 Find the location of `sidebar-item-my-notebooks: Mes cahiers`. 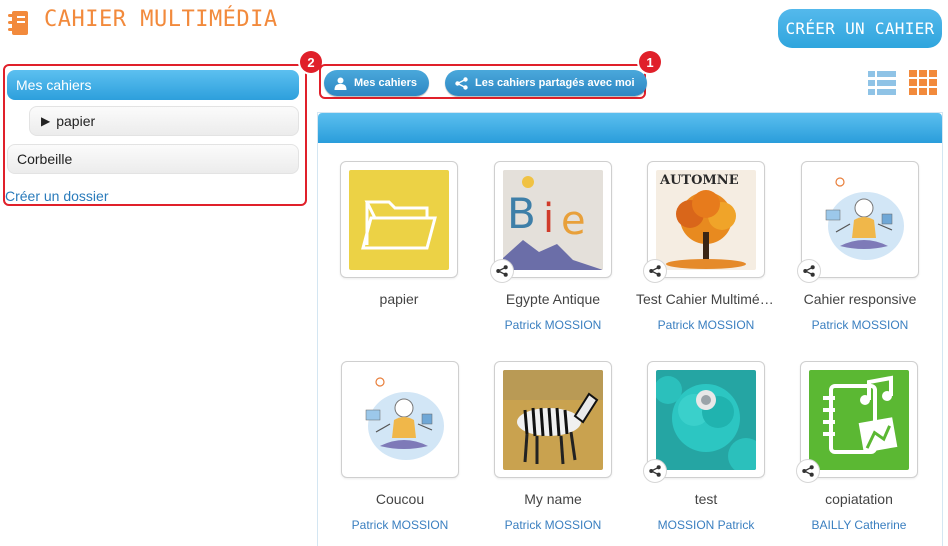

sidebar-item-my-notebooks: Mes cahiers is located at coordinates (153, 85).